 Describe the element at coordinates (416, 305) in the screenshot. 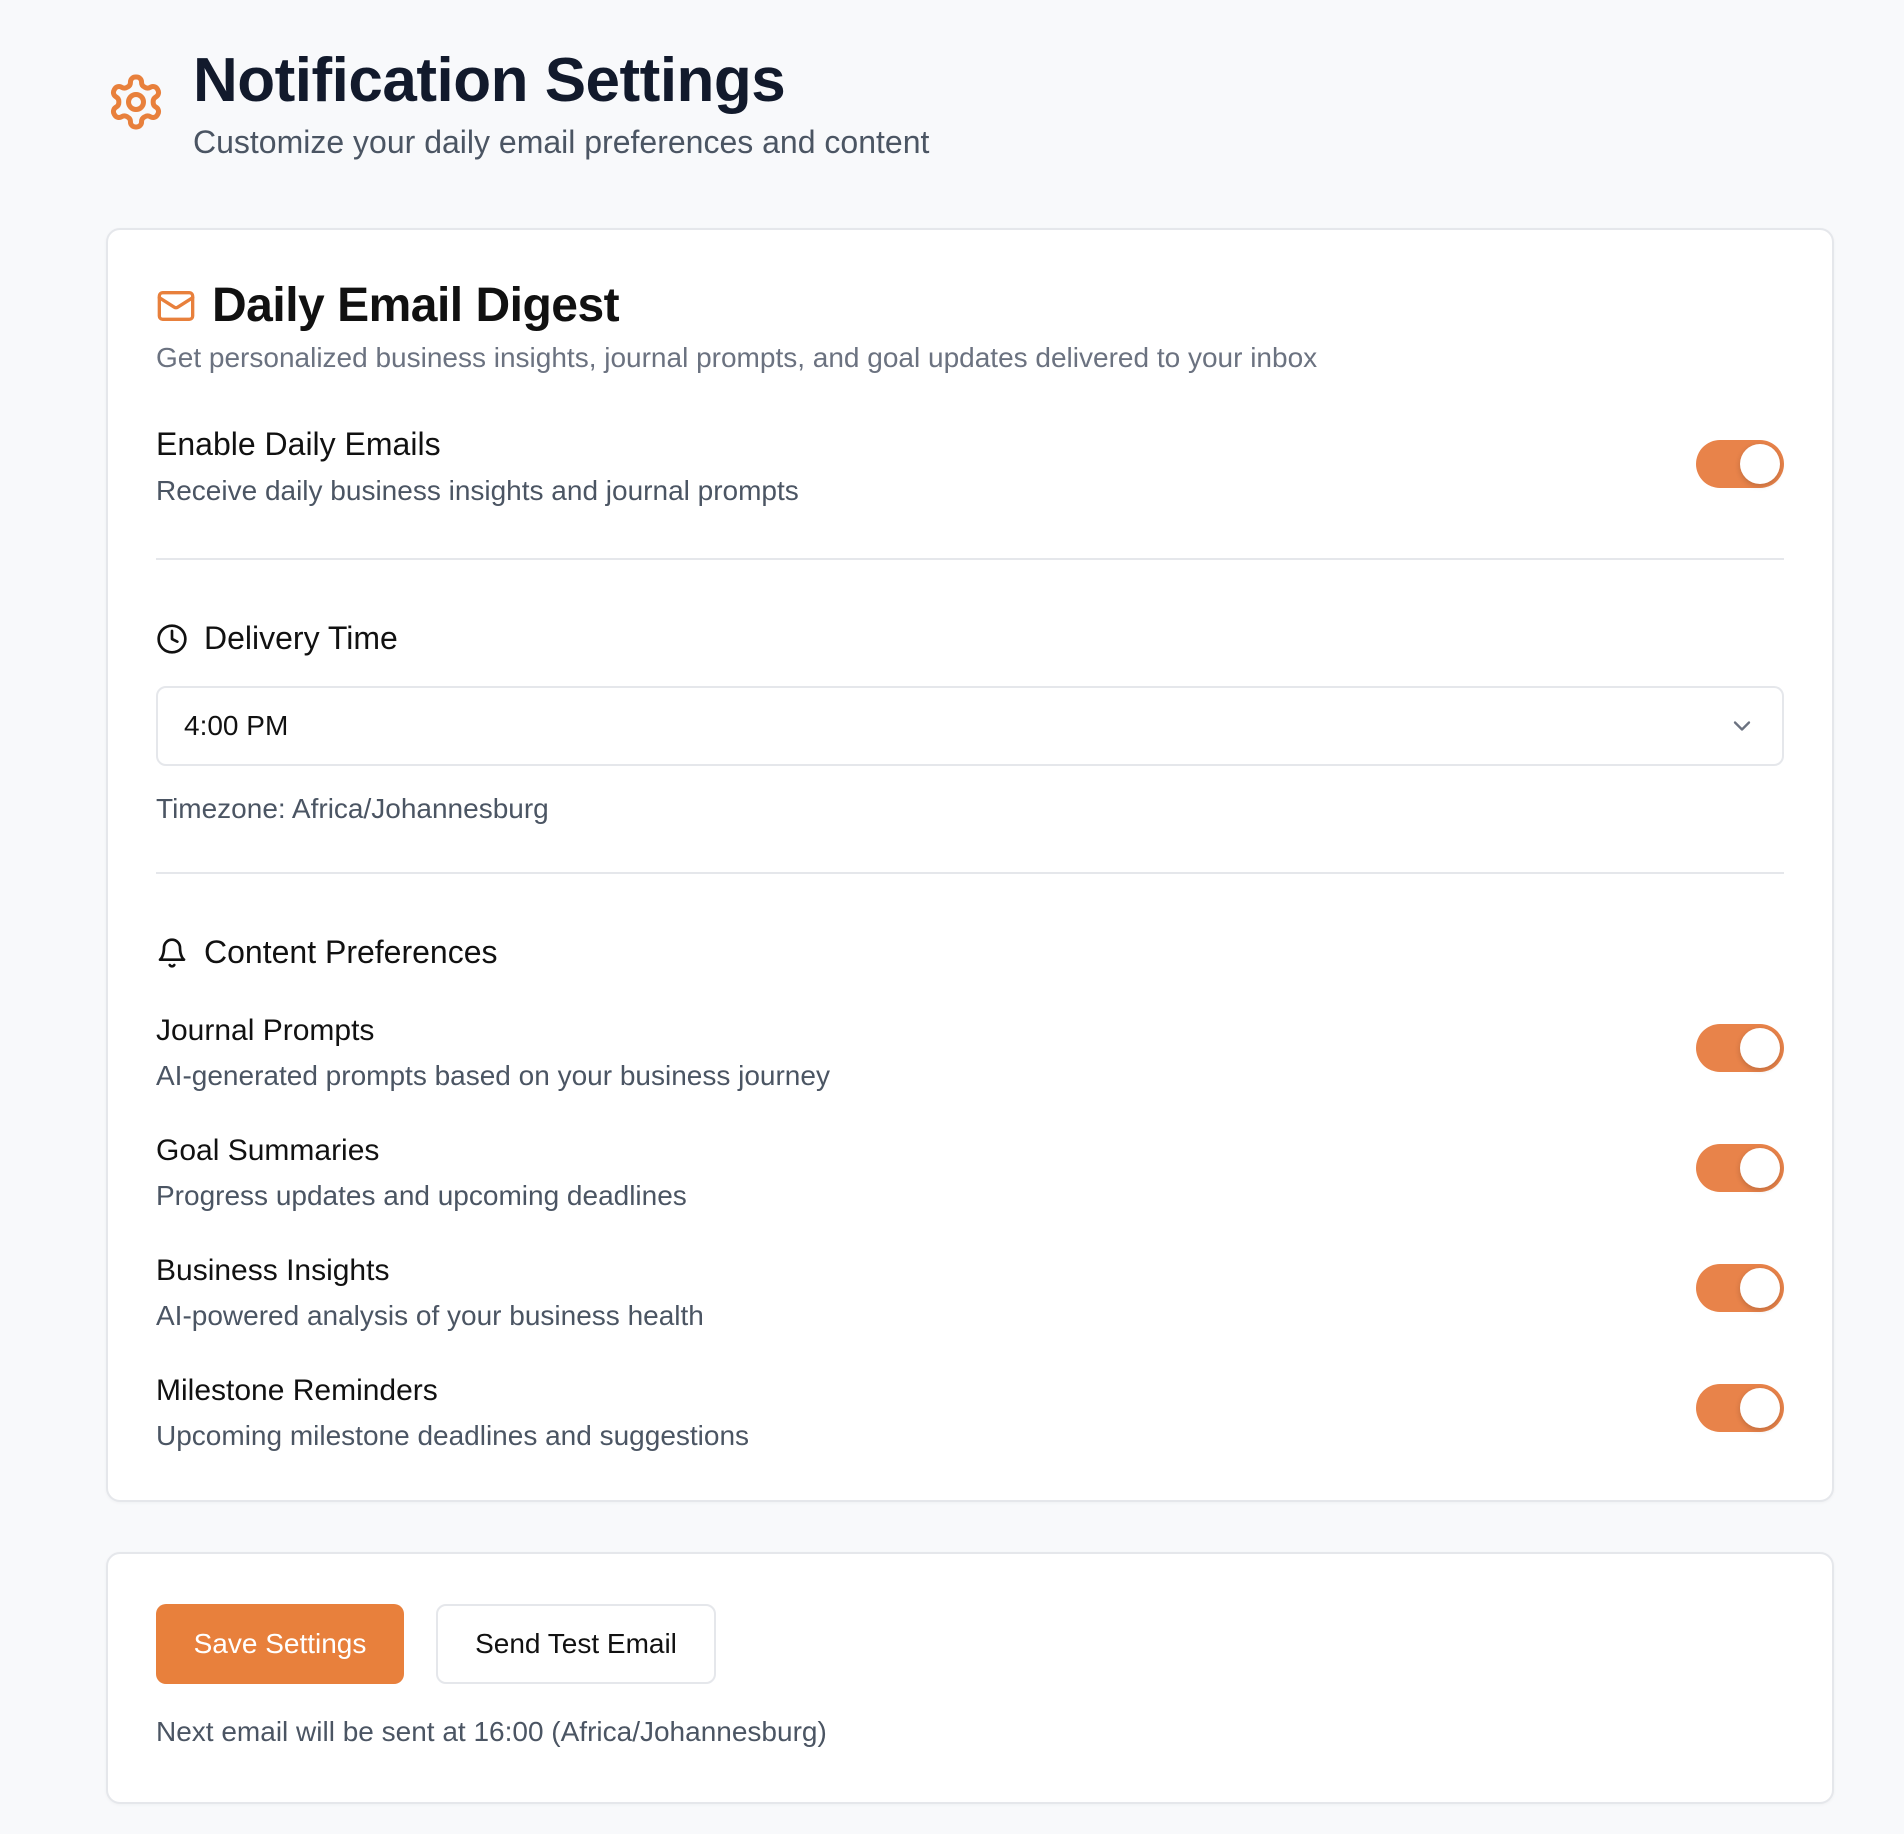

I see `digest-title-text: Daily Email Digest` at that location.